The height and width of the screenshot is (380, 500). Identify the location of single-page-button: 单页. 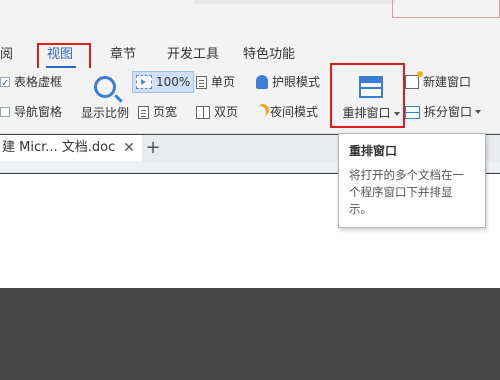
(215, 82).